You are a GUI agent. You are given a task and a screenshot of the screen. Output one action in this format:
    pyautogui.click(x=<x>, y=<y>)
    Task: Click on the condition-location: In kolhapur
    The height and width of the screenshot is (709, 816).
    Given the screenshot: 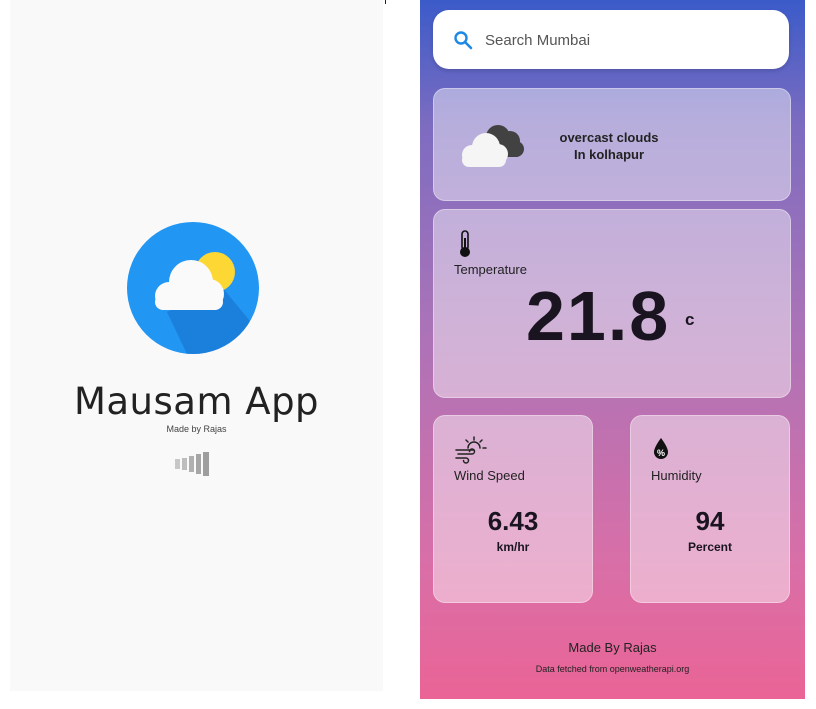 What is the action you would take?
    pyautogui.click(x=609, y=154)
    